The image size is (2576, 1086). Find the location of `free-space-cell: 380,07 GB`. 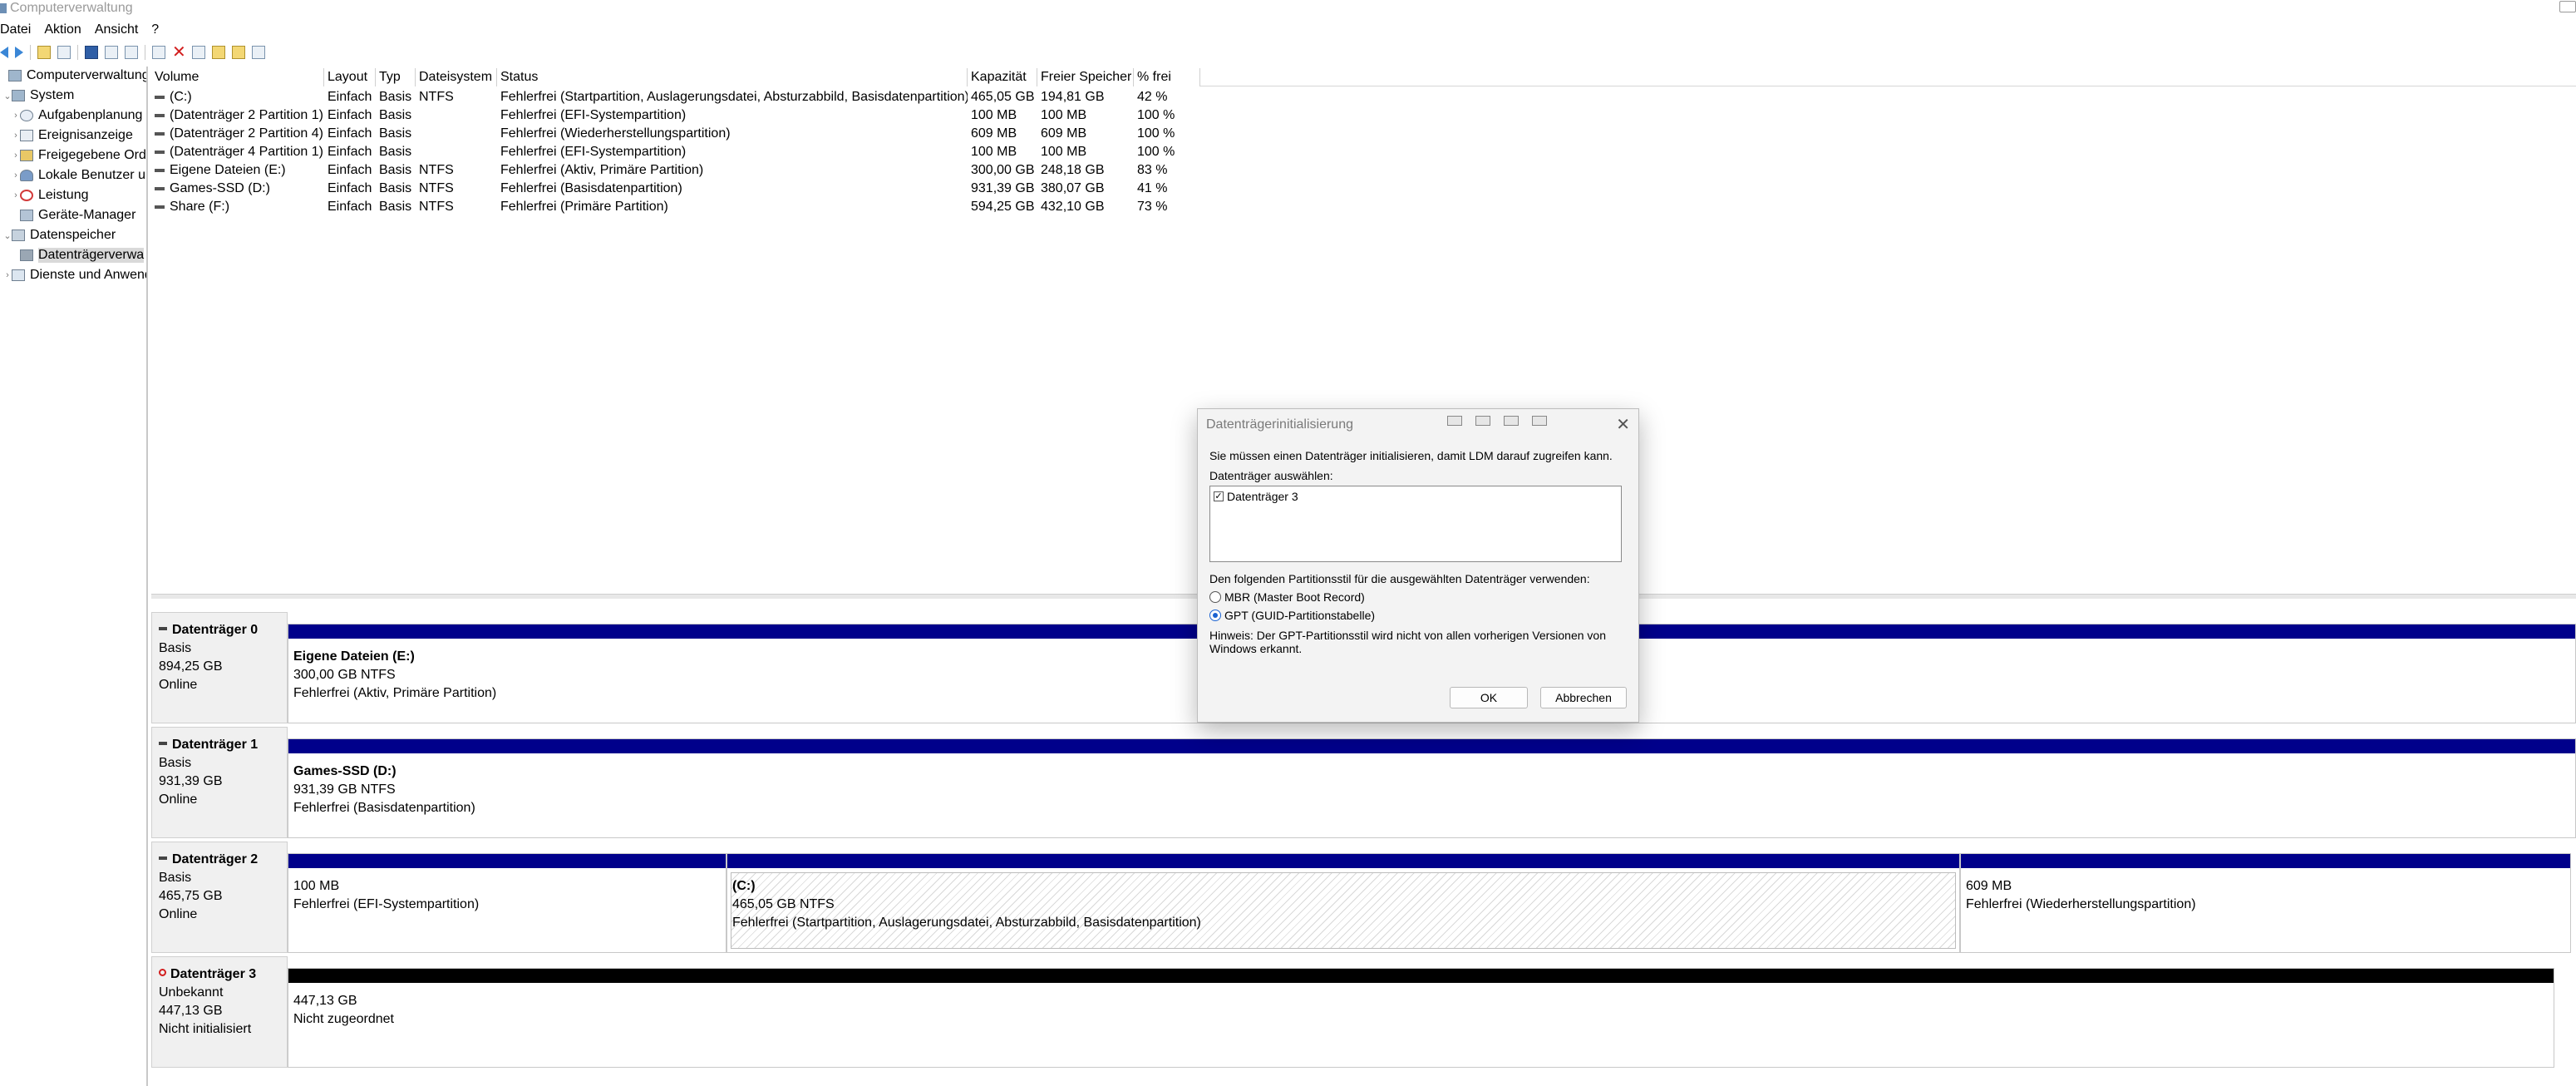

free-space-cell: 380,07 GB is located at coordinates (1073, 188).